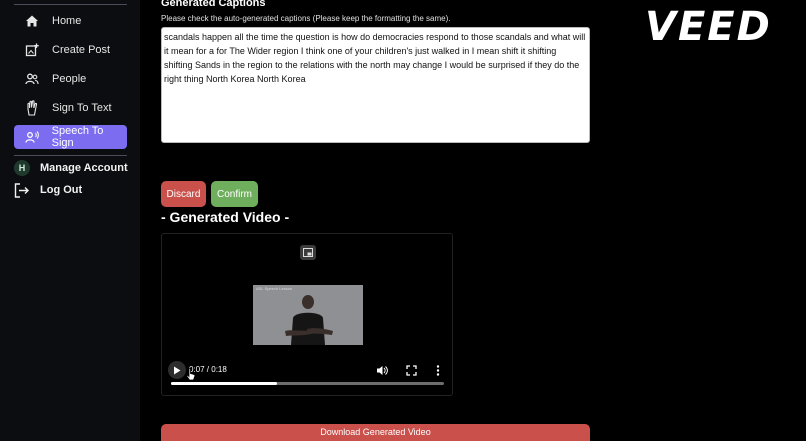  What do you see at coordinates (32, 50) in the screenshot?
I see `add-post-icon` at bounding box center [32, 50].